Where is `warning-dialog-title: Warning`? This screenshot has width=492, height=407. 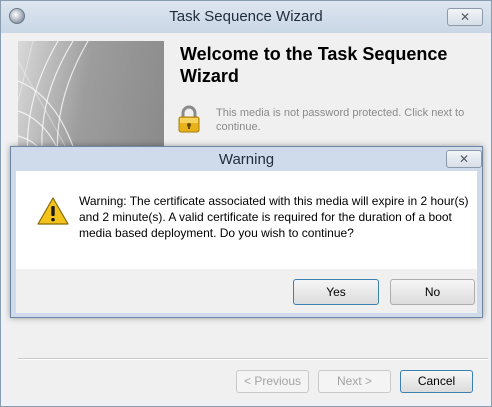 warning-dialog-title: Warning is located at coordinates (246, 159).